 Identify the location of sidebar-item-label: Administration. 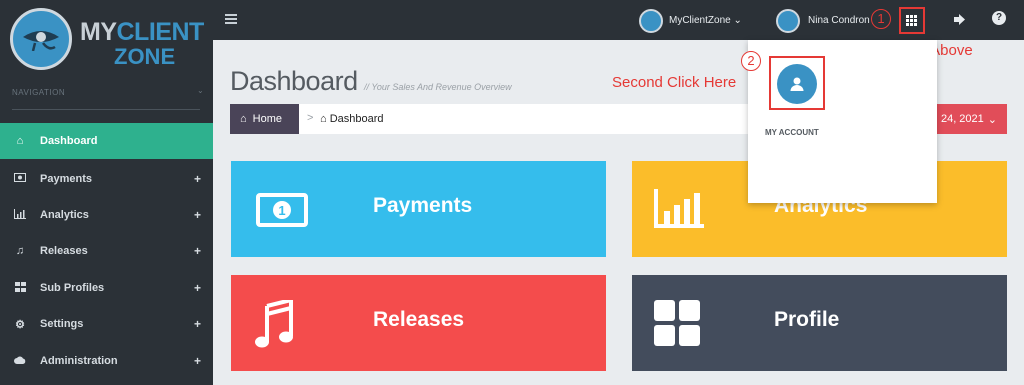
(79, 361).